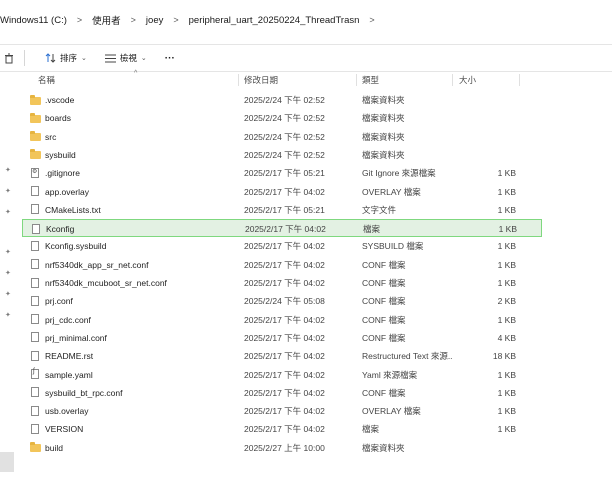 This screenshot has height=480, width=612. I want to click on column-name: 名稱, so click(138, 80).